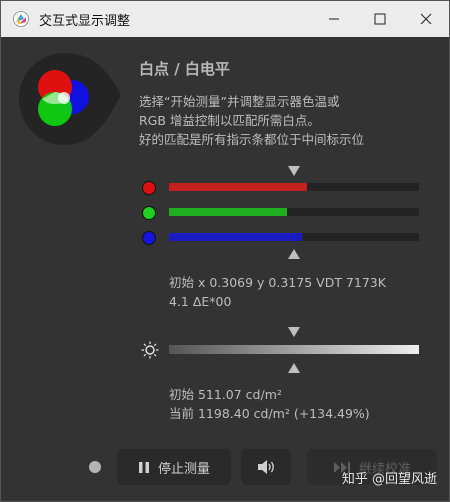  What do you see at coordinates (389, 479) in the screenshot?
I see `watermark: 知乎 @回望风逝` at bounding box center [389, 479].